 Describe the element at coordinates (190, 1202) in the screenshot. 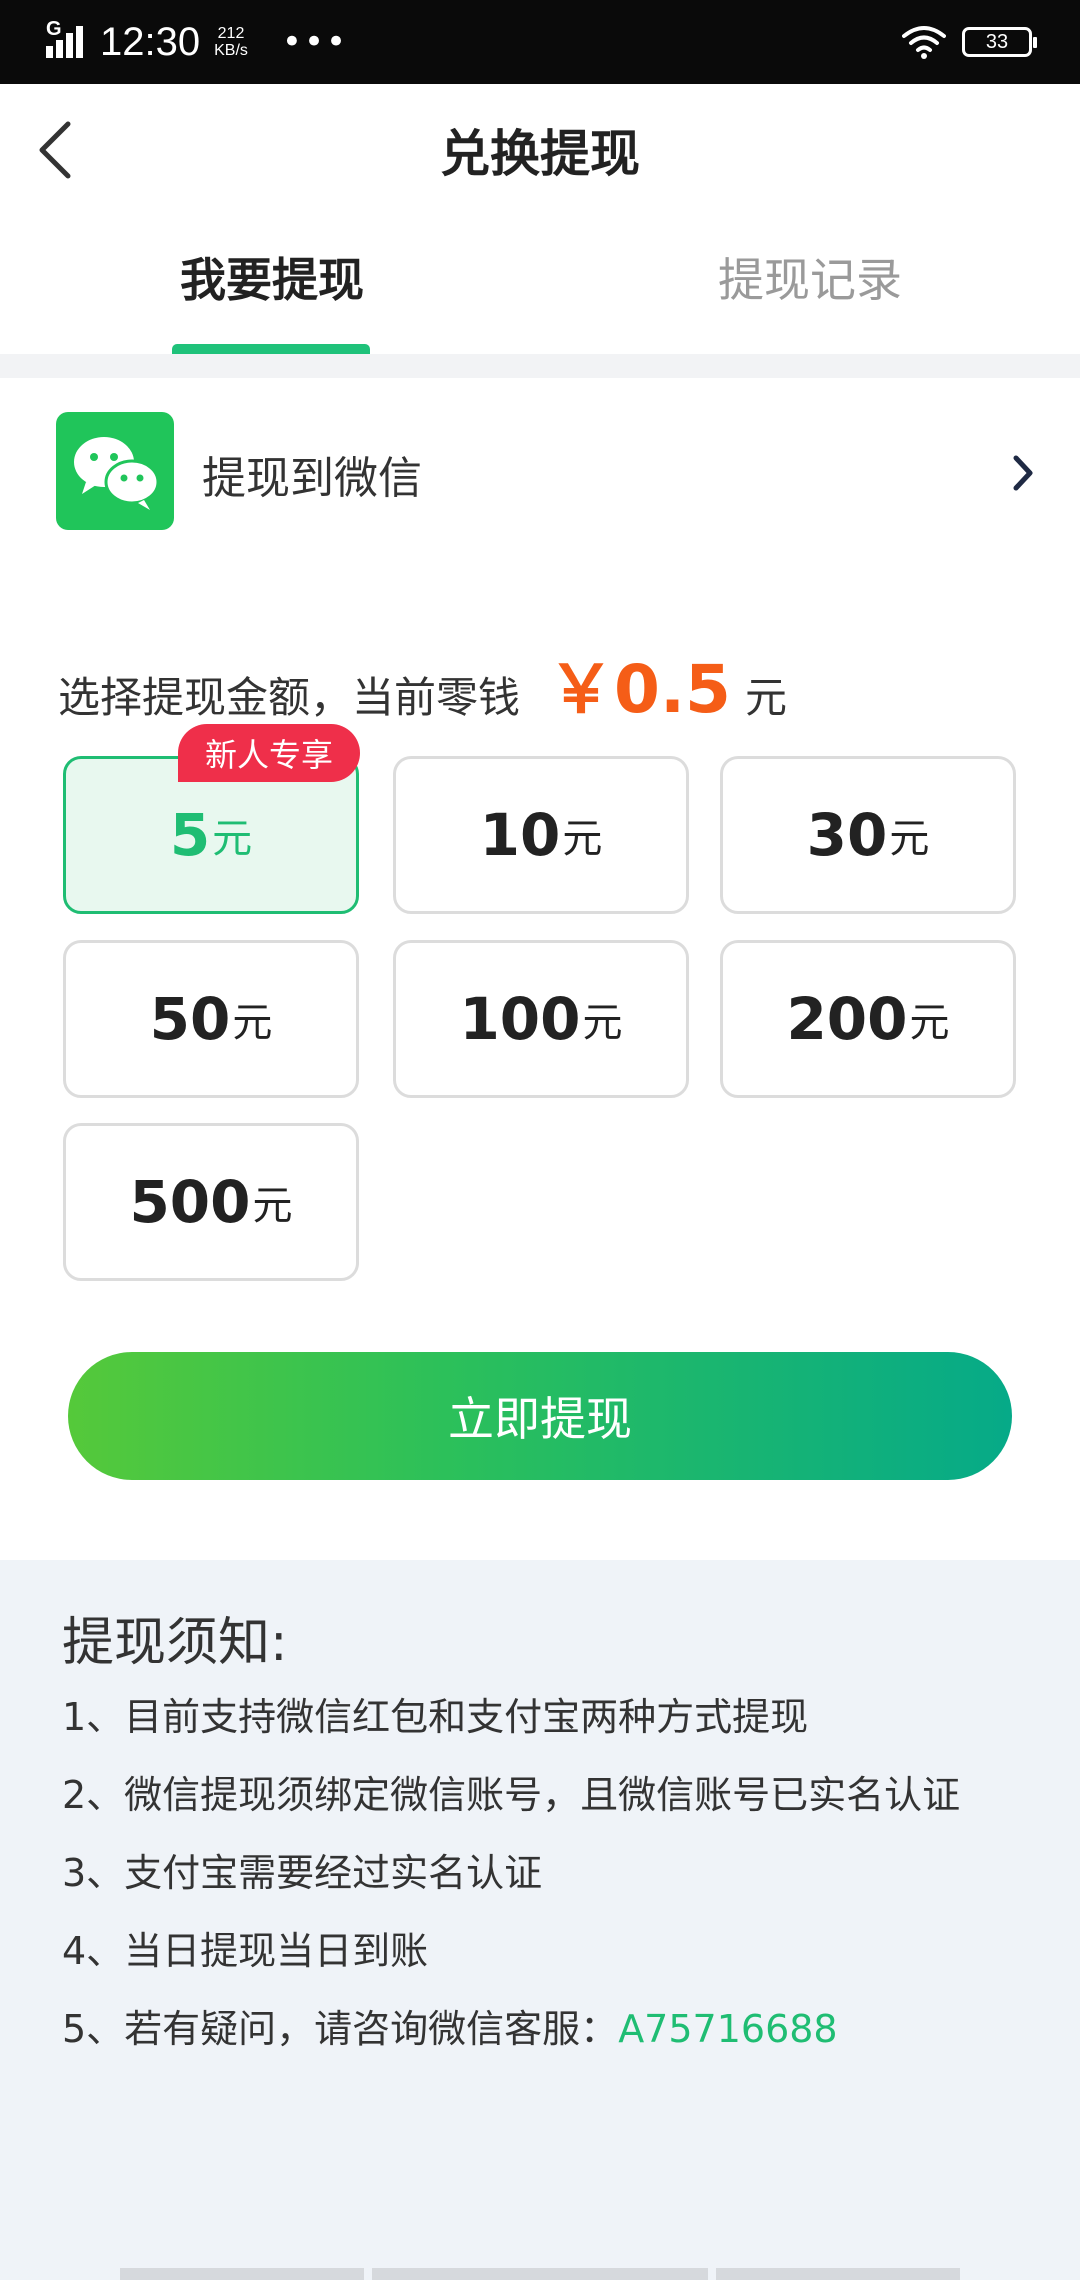

I see `amount-option-value: 500` at that location.